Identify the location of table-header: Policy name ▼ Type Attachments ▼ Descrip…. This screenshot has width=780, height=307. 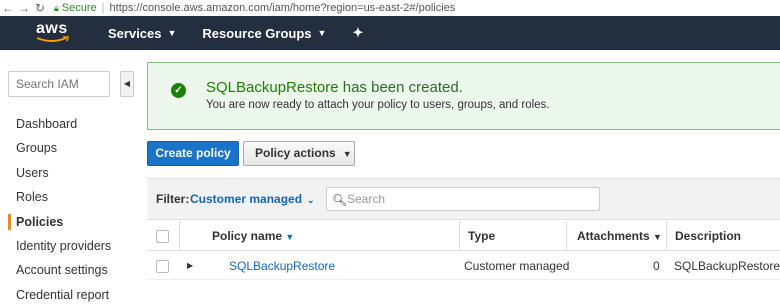
(463, 236).